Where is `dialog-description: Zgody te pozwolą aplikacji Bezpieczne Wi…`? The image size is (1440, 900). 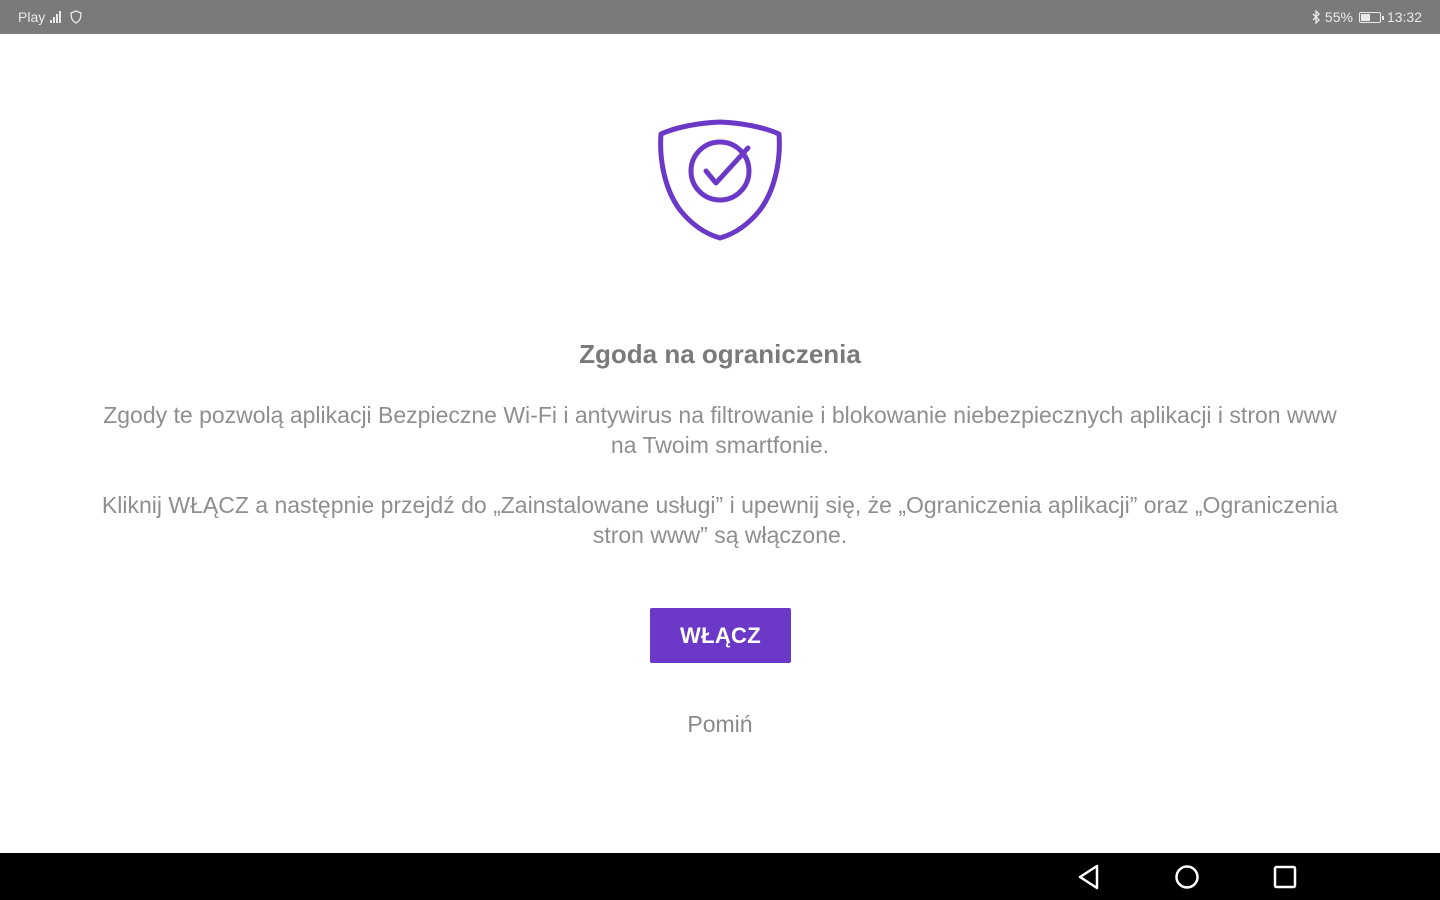
dialog-description: Zgody te pozwolą aplikacji Bezpieczne Wi… is located at coordinates (720, 430).